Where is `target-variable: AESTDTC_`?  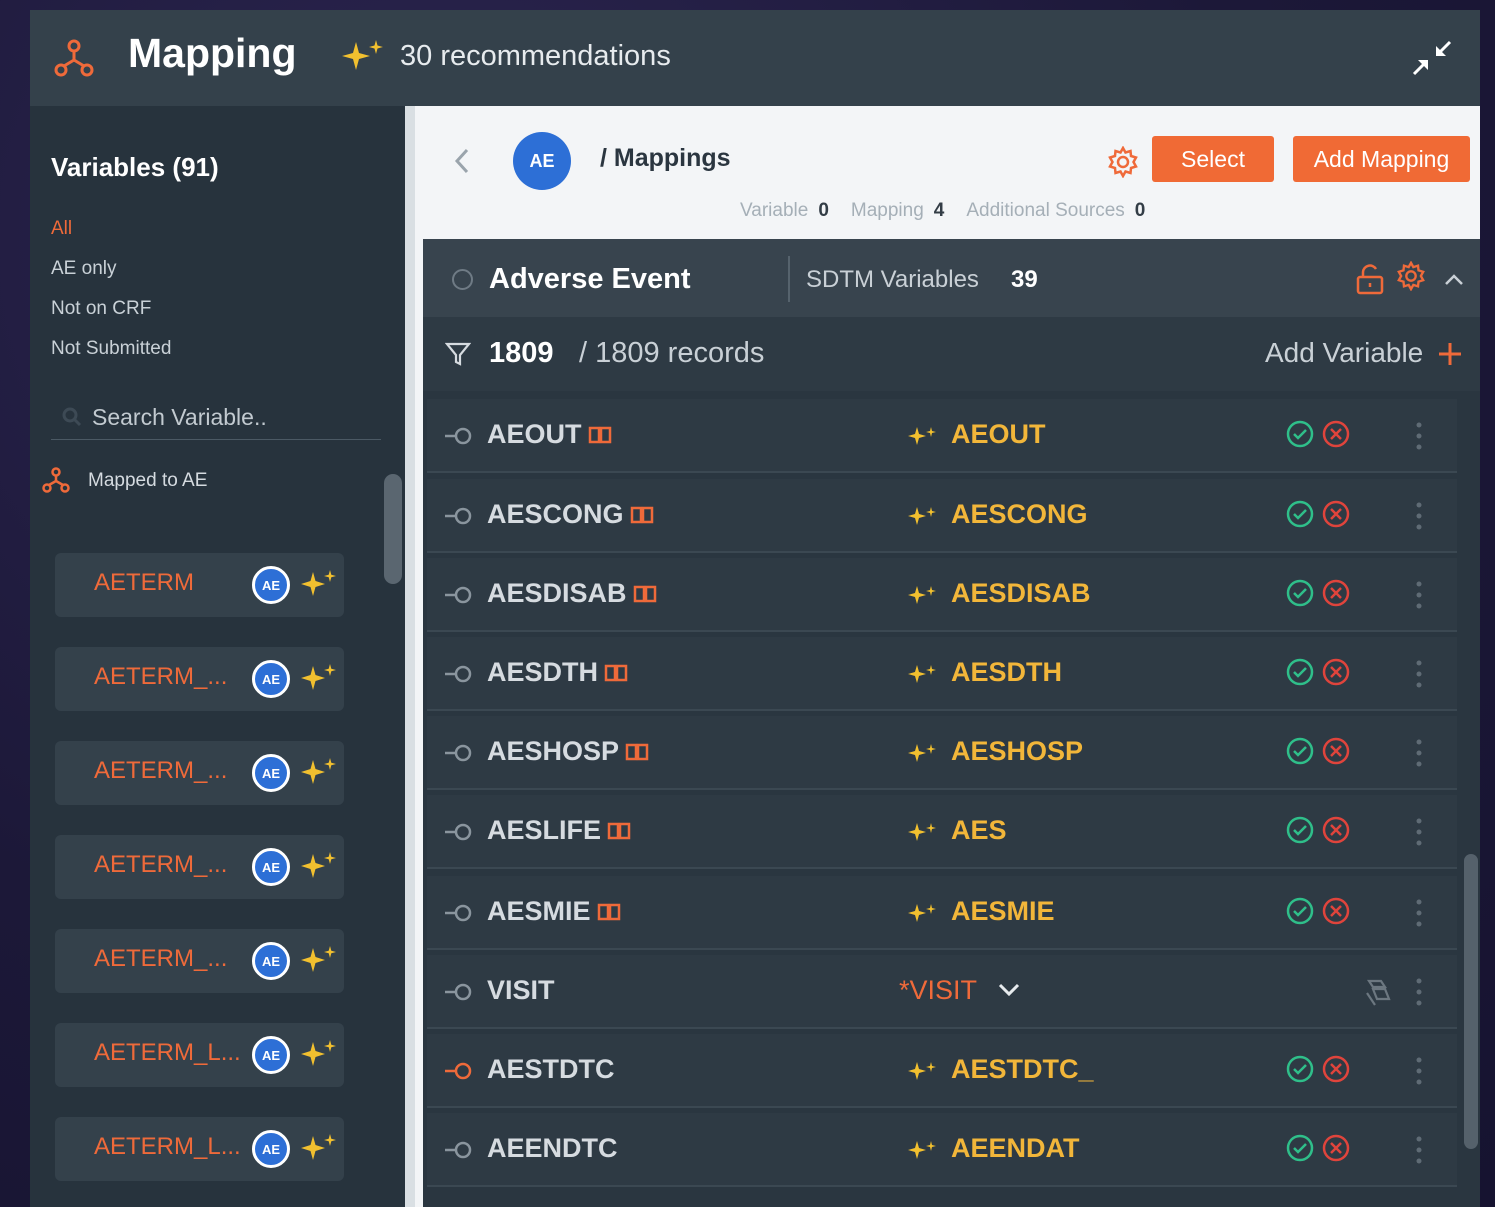 target-variable: AESTDTC_ is located at coordinates (1022, 1069).